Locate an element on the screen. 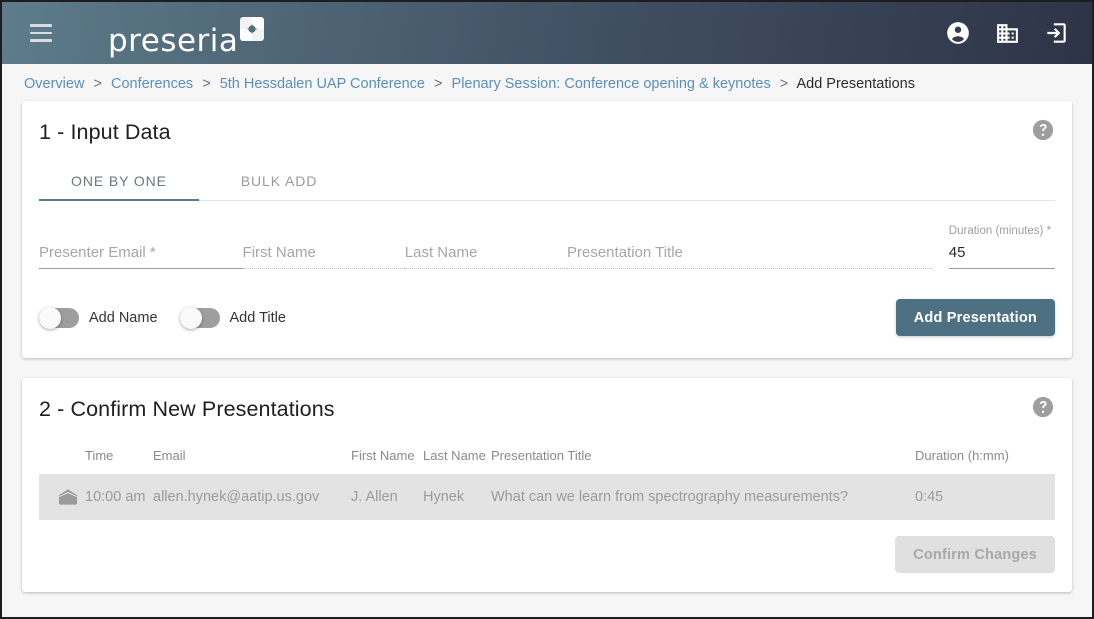 Image resolution: width=1094 pixels, height=619 pixels. row-first-name: J. Allen is located at coordinates (374, 497).